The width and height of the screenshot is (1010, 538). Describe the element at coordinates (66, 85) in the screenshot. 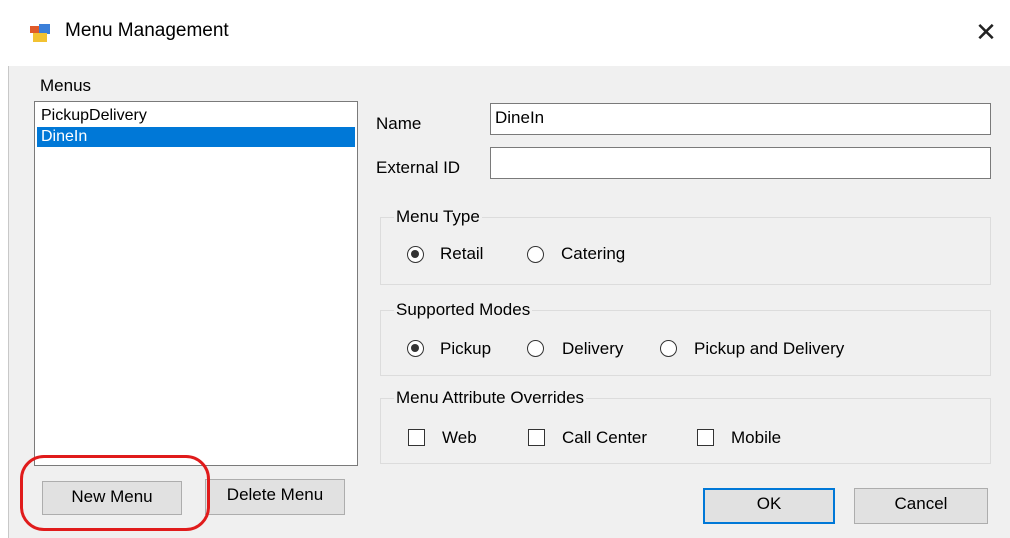

I see `menus-label: Menus` at that location.